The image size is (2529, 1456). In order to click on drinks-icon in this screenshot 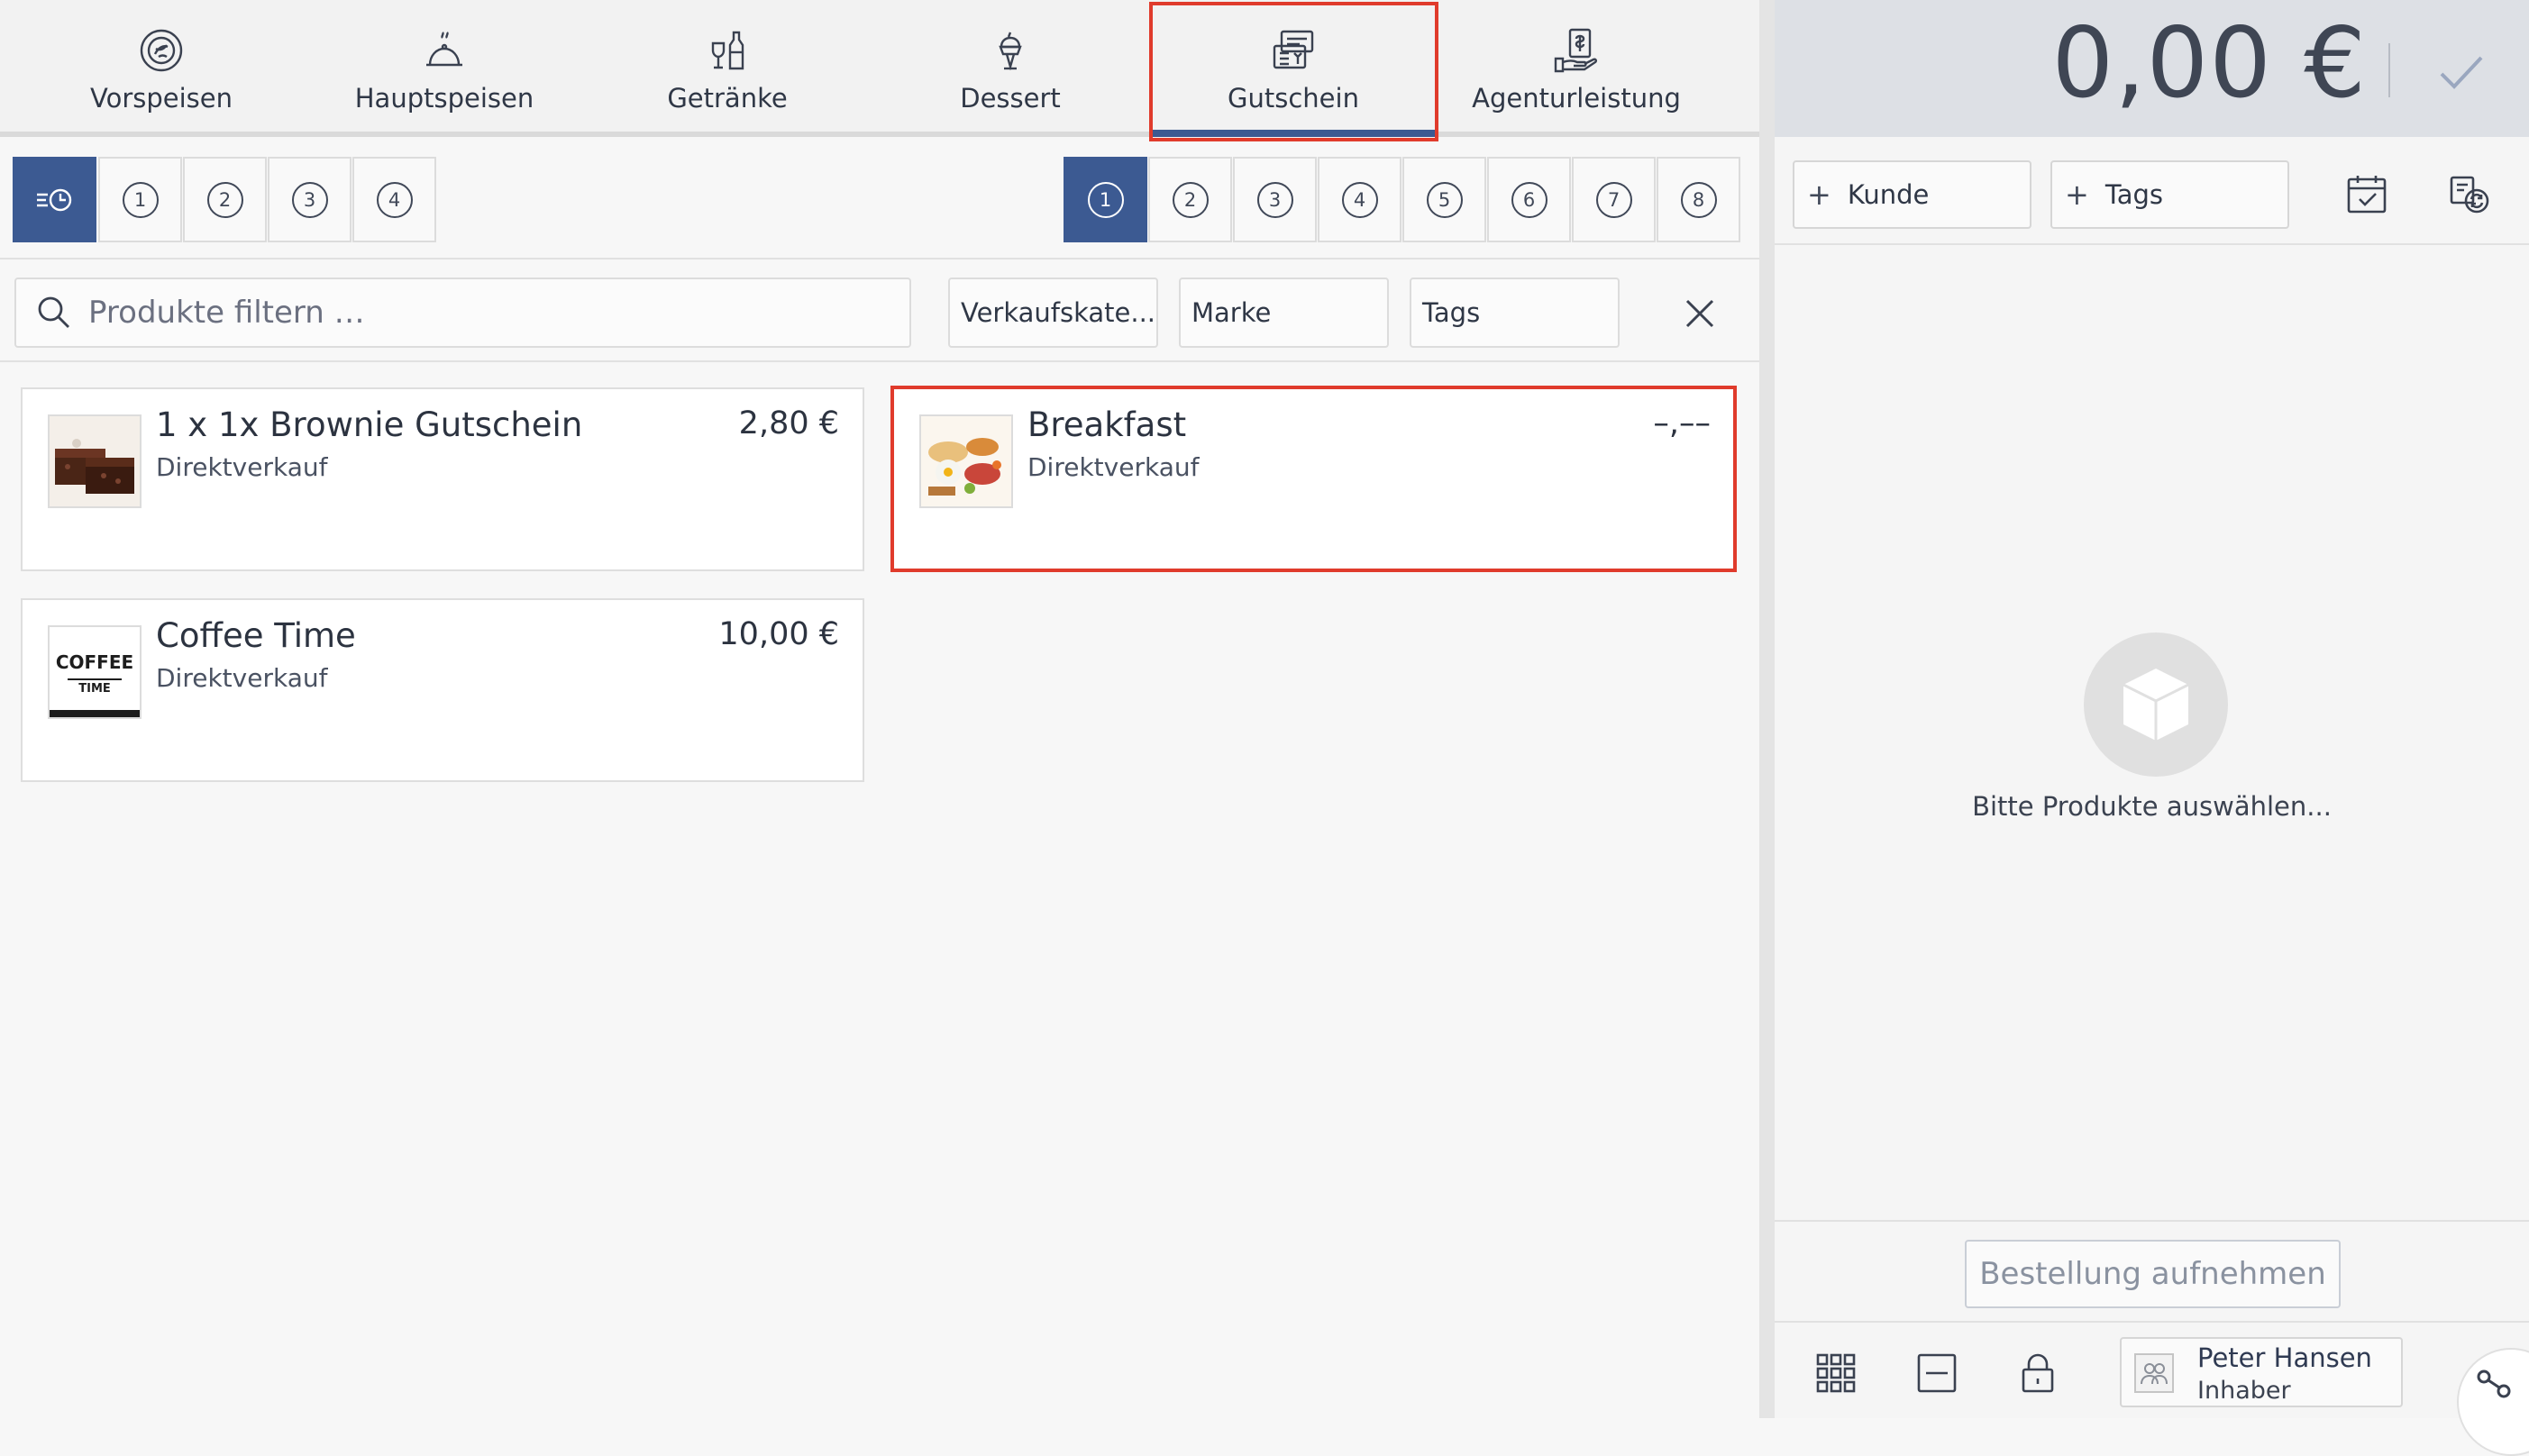, I will do `click(727, 51)`.